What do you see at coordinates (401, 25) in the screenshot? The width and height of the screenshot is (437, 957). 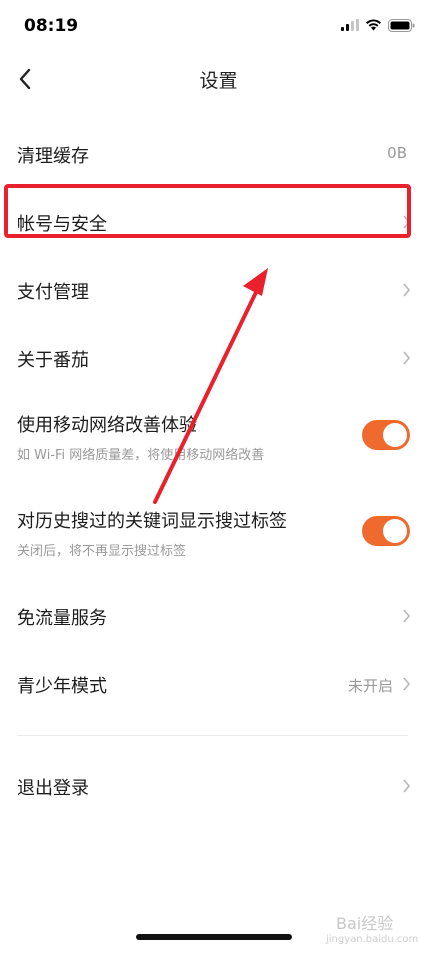 I see `battery-icon` at bounding box center [401, 25].